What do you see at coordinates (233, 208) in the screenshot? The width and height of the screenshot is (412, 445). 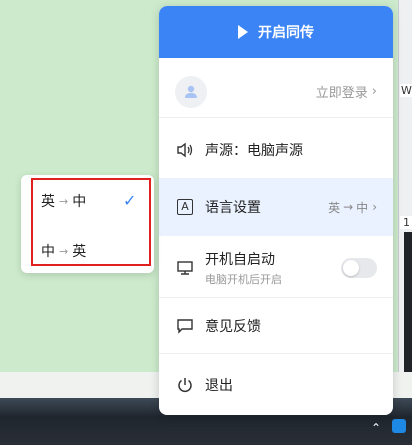 I see `language-settings-label: 语言设置` at bounding box center [233, 208].